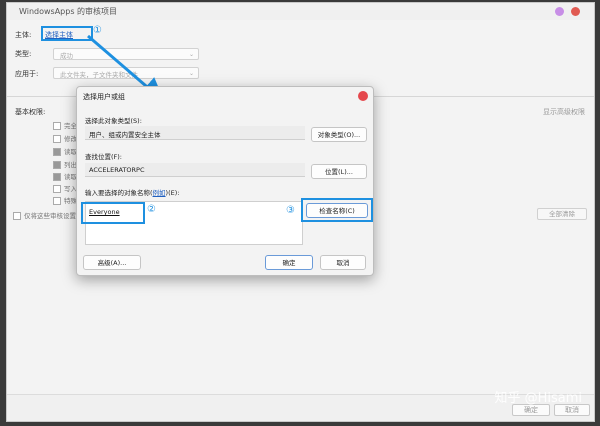  I want to click on check-names-button: 检查名称(C), so click(337, 210).